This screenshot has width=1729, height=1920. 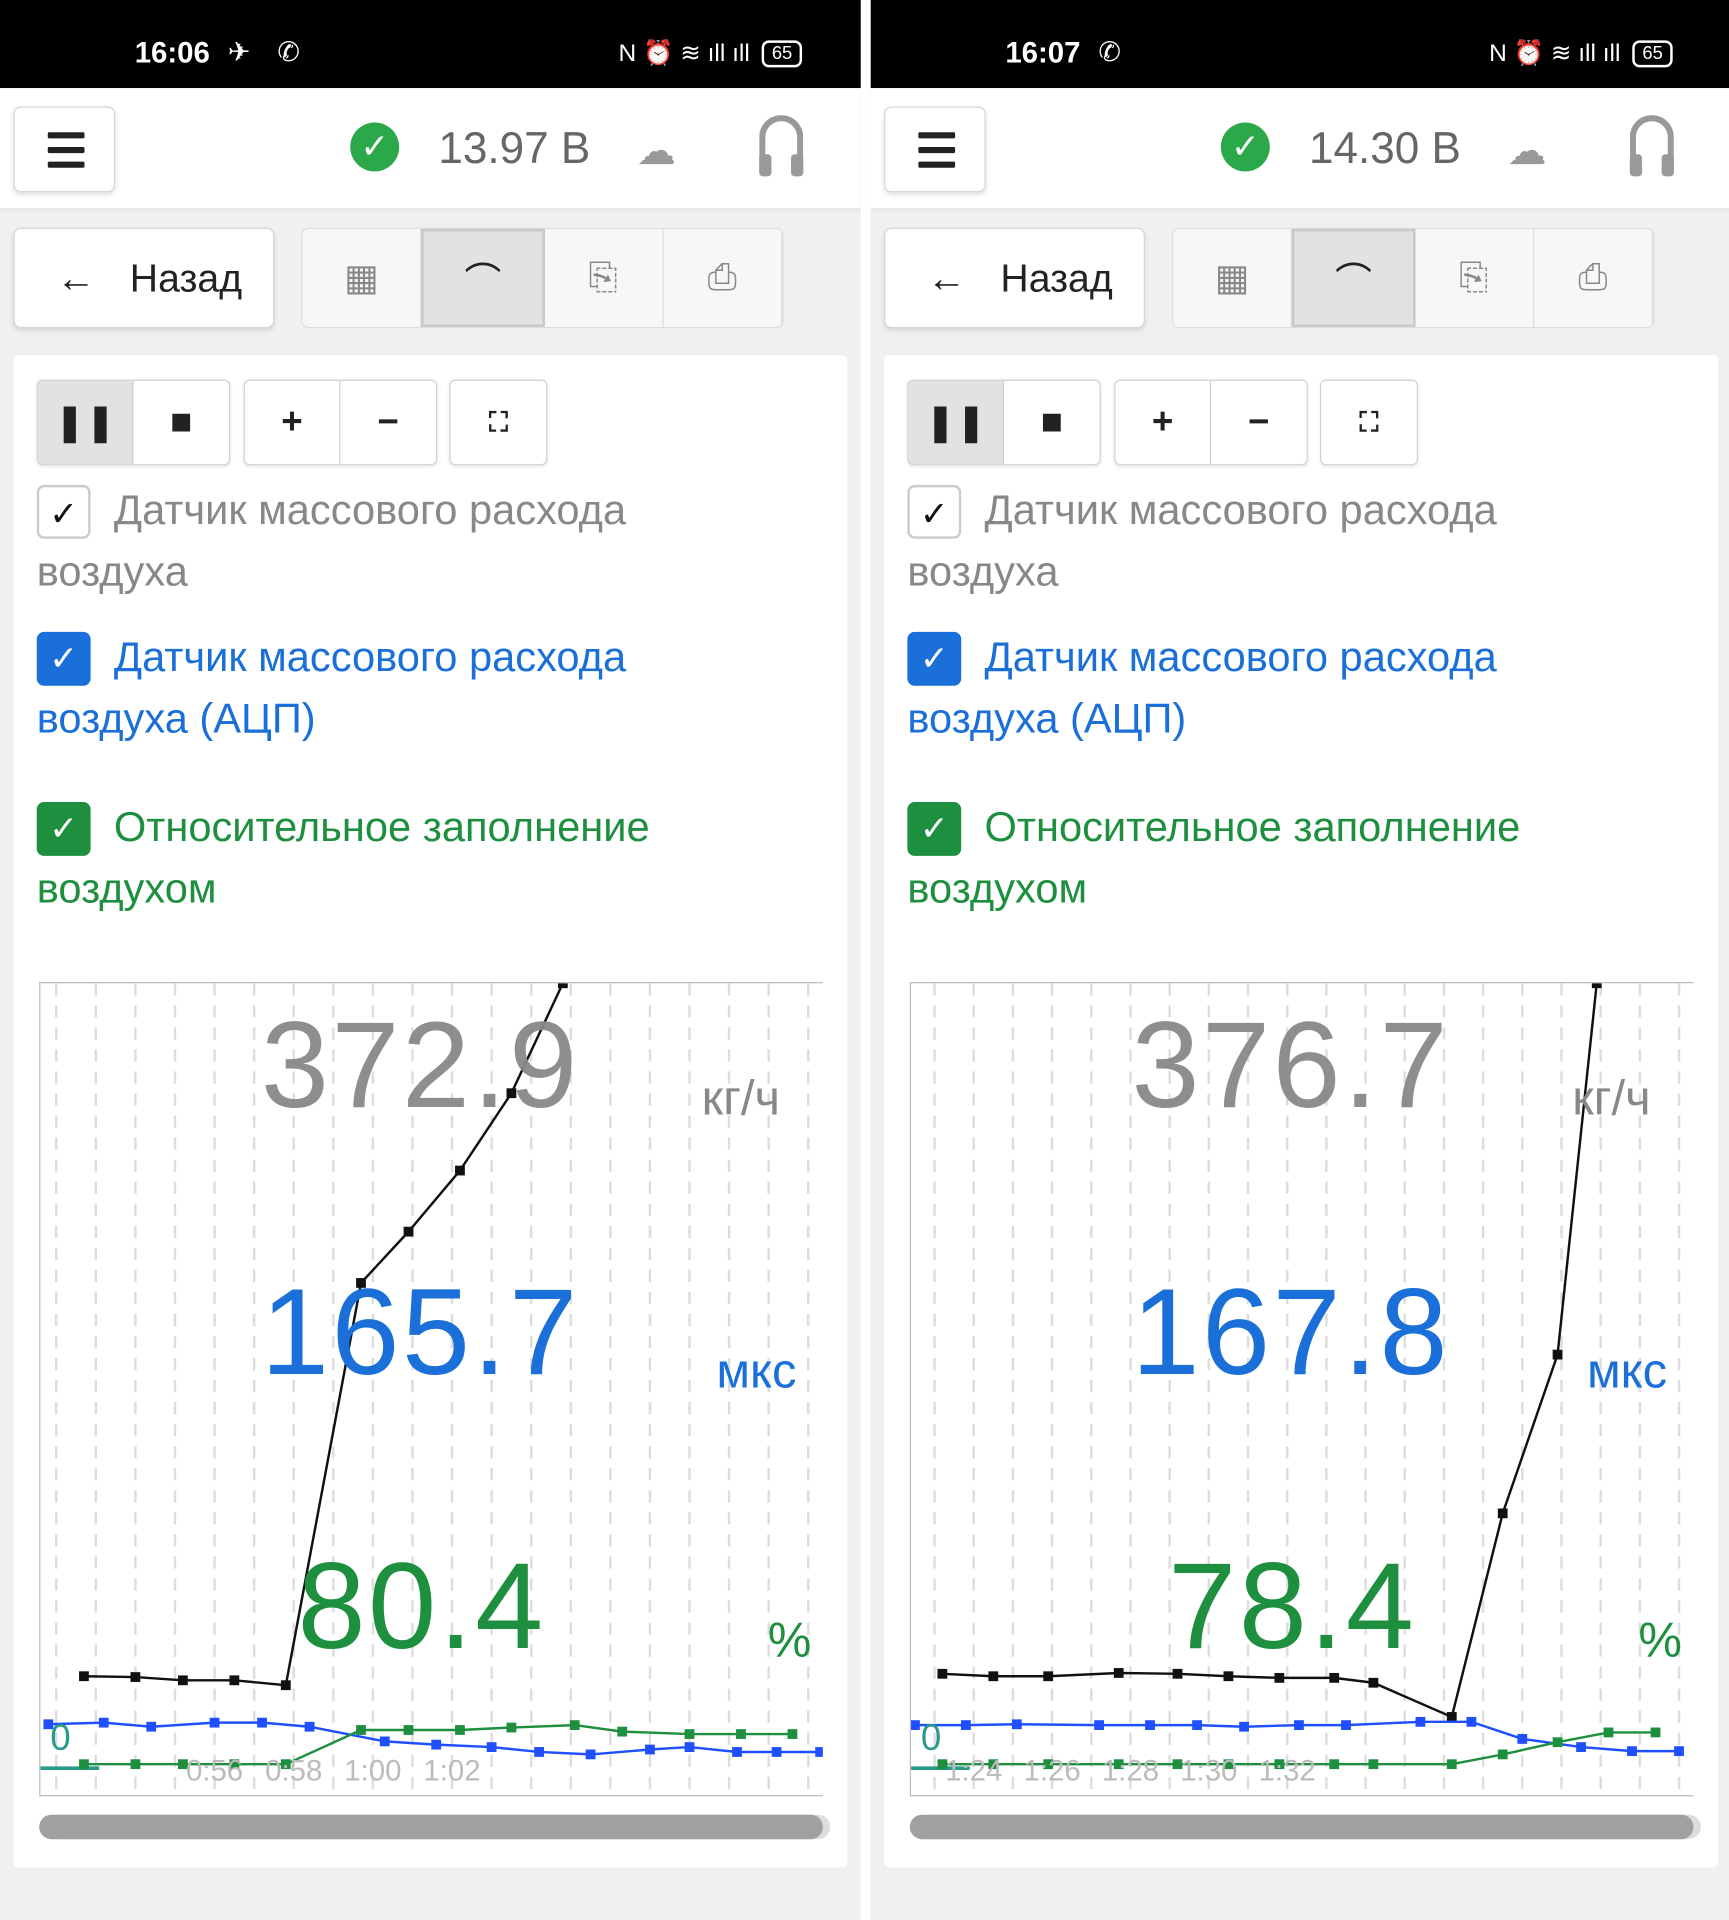 I want to click on sensor-label: Относительное заполнение воздухом, so click(x=1214, y=858).